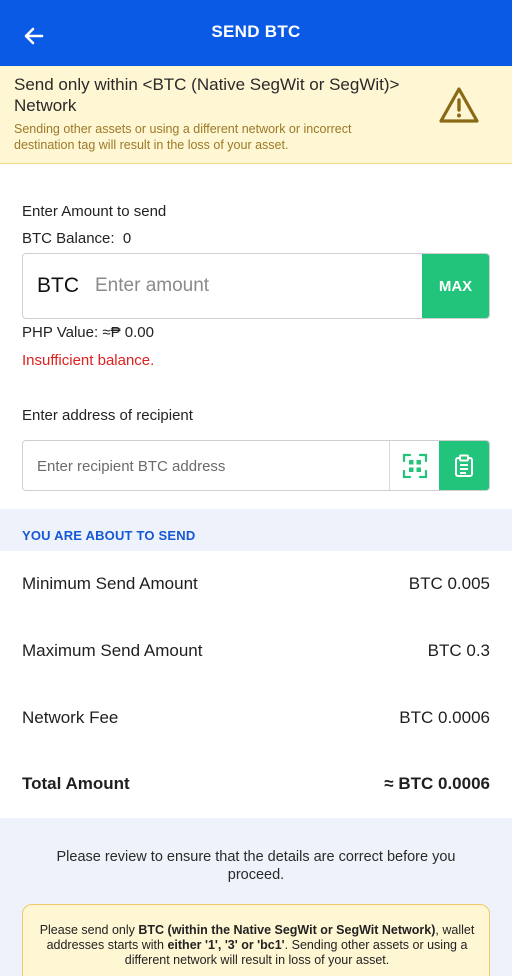 Image resolution: width=512 pixels, height=976 pixels. I want to click on php-value: PHP Value: ≈₱ 0.00, so click(88, 332).